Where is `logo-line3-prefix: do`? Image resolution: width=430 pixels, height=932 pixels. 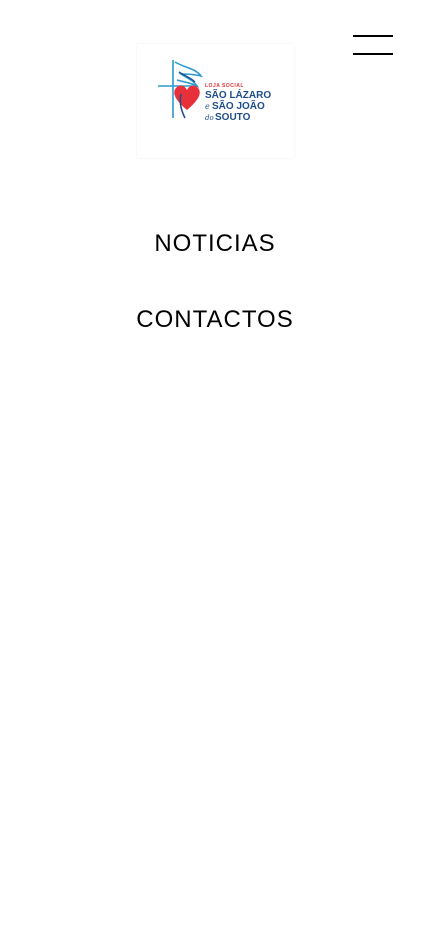
logo-line3-prefix: do is located at coordinates (209, 118).